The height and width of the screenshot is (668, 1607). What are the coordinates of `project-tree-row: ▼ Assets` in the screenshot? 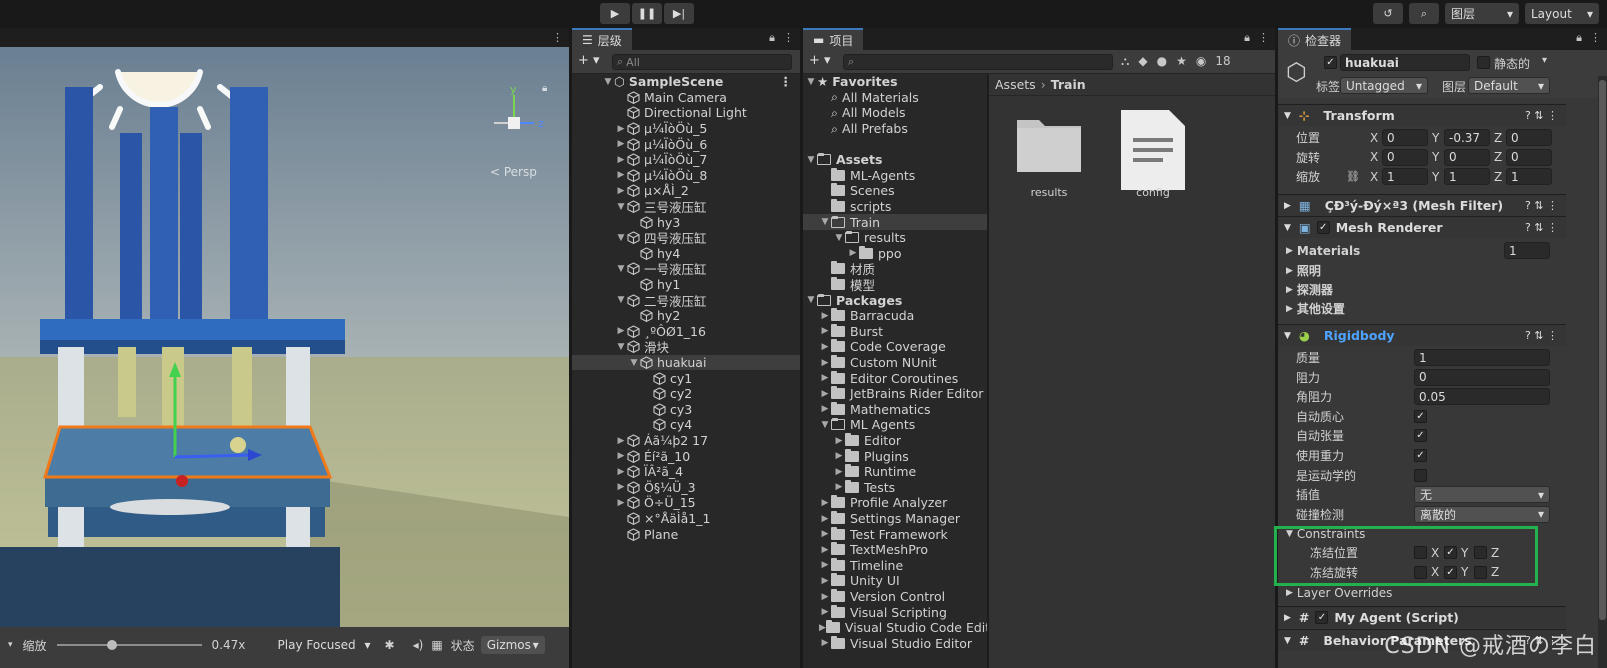 It's located at (895, 160).